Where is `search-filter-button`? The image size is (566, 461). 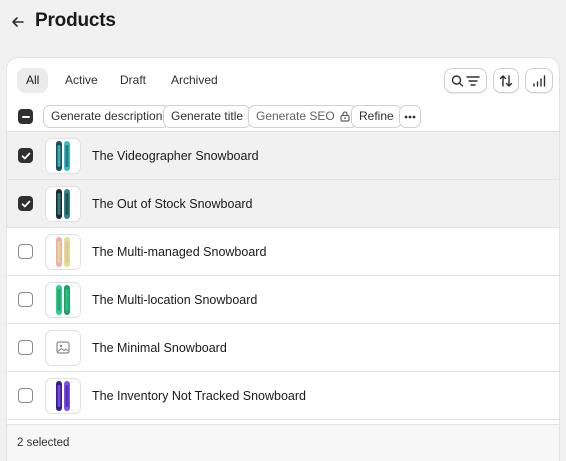 search-filter-button is located at coordinates (465, 80).